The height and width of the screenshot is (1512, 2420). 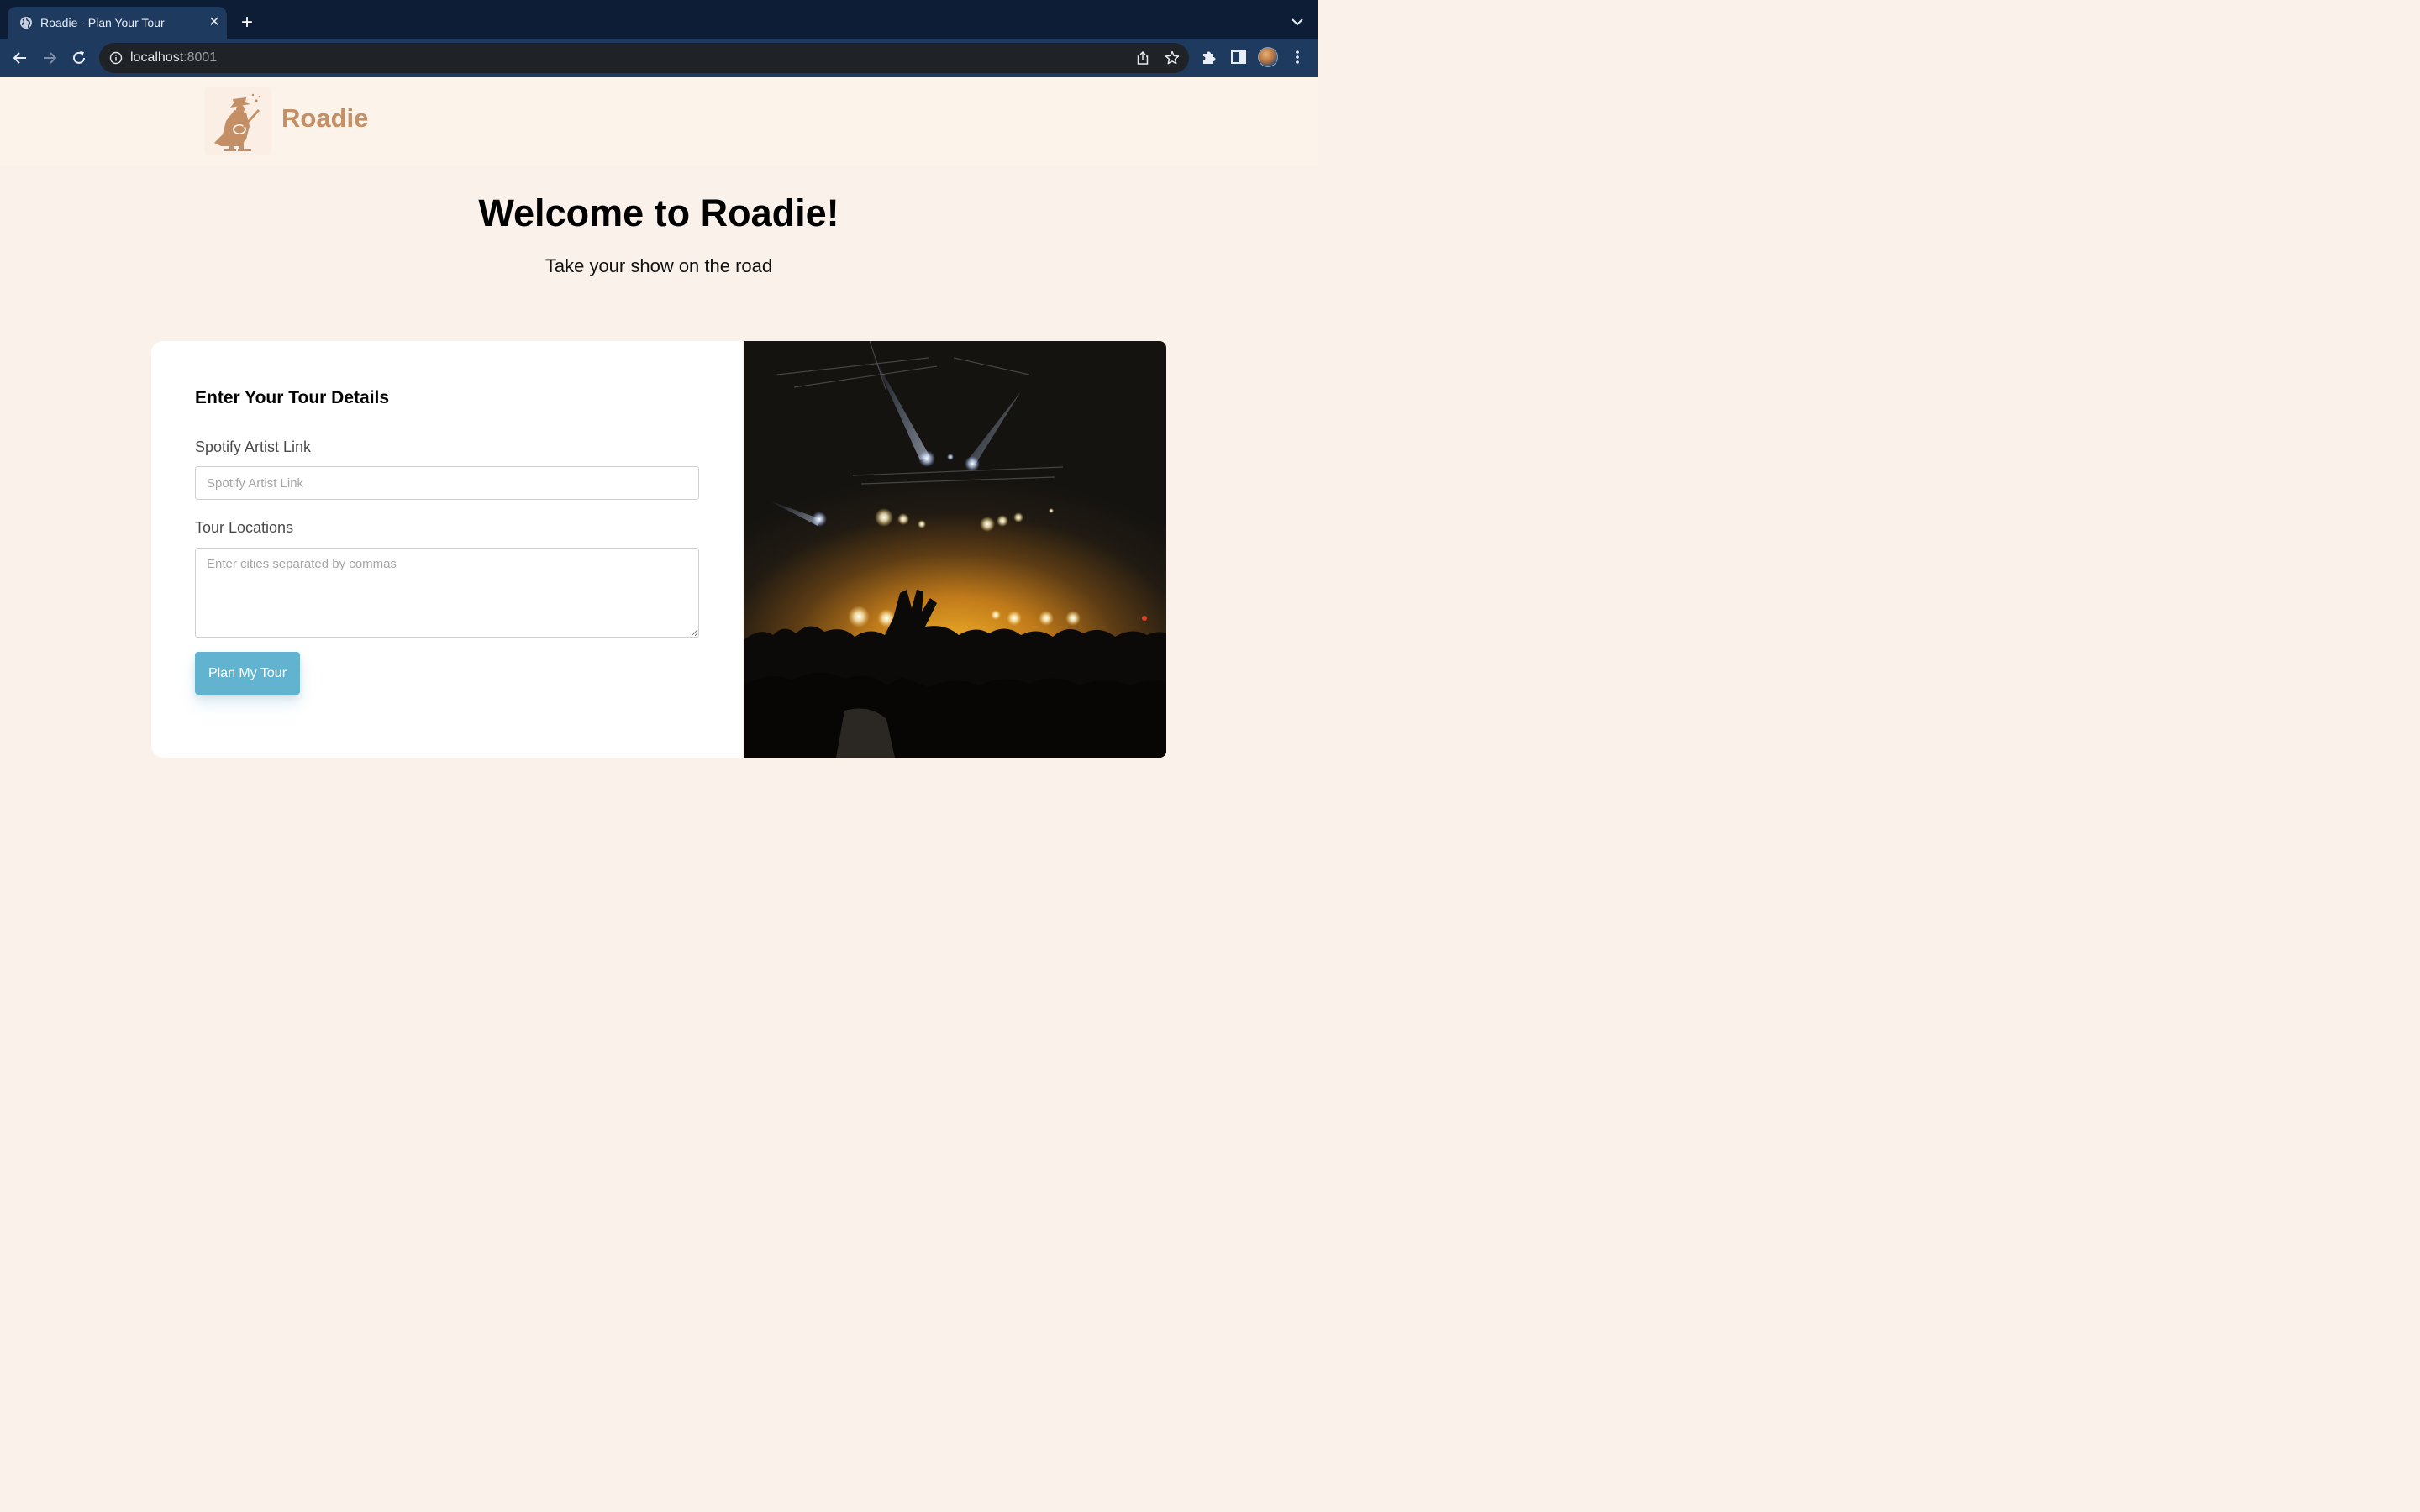 What do you see at coordinates (254, 446) in the screenshot?
I see `spotify-link-label: Spotify Artist Link` at bounding box center [254, 446].